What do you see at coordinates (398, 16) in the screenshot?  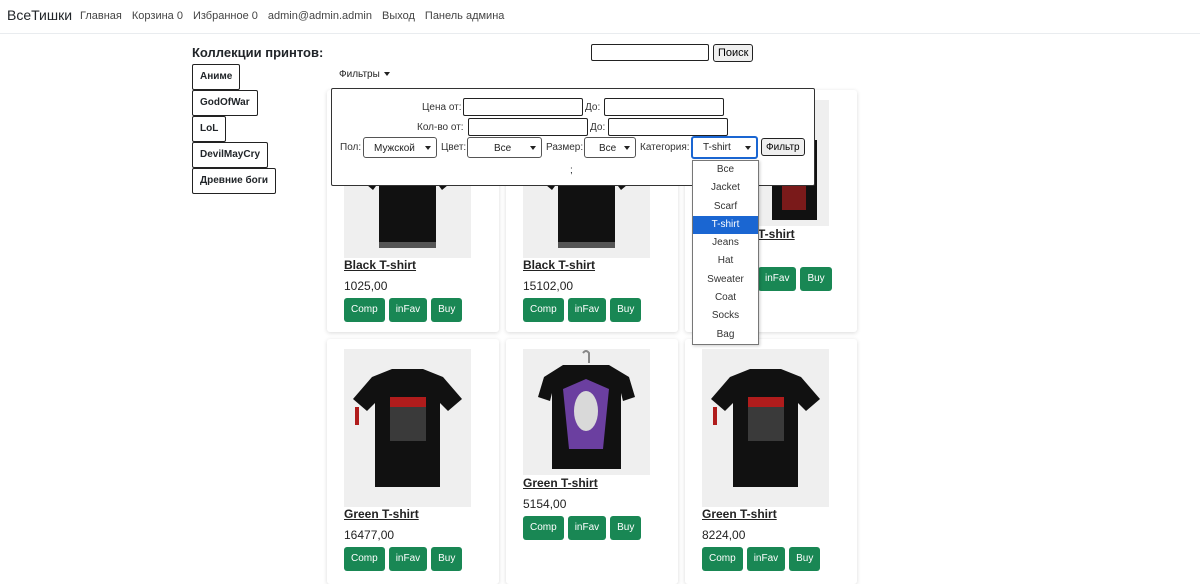 I see `nav-link-logout: Выход` at bounding box center [398, 16].